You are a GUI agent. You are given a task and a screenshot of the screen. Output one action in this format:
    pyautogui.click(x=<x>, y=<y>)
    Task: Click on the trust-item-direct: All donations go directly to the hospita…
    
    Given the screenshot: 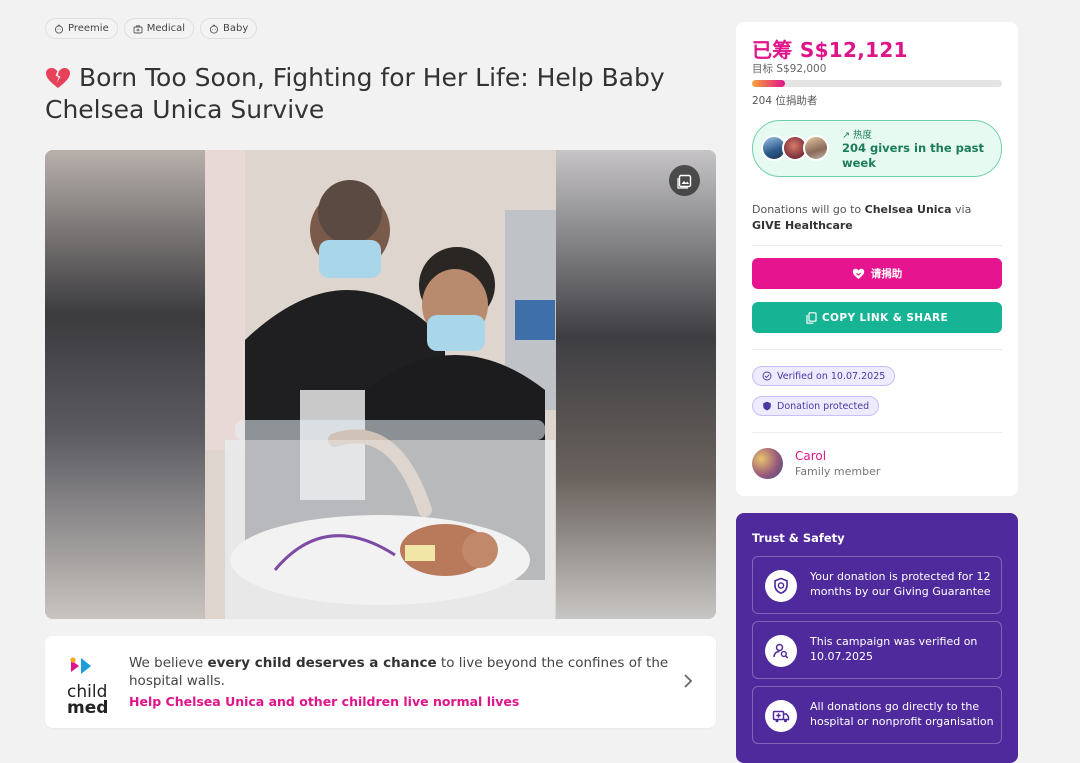 What is the action you would take?
    pyautogui.click(x=877, y=715)
    